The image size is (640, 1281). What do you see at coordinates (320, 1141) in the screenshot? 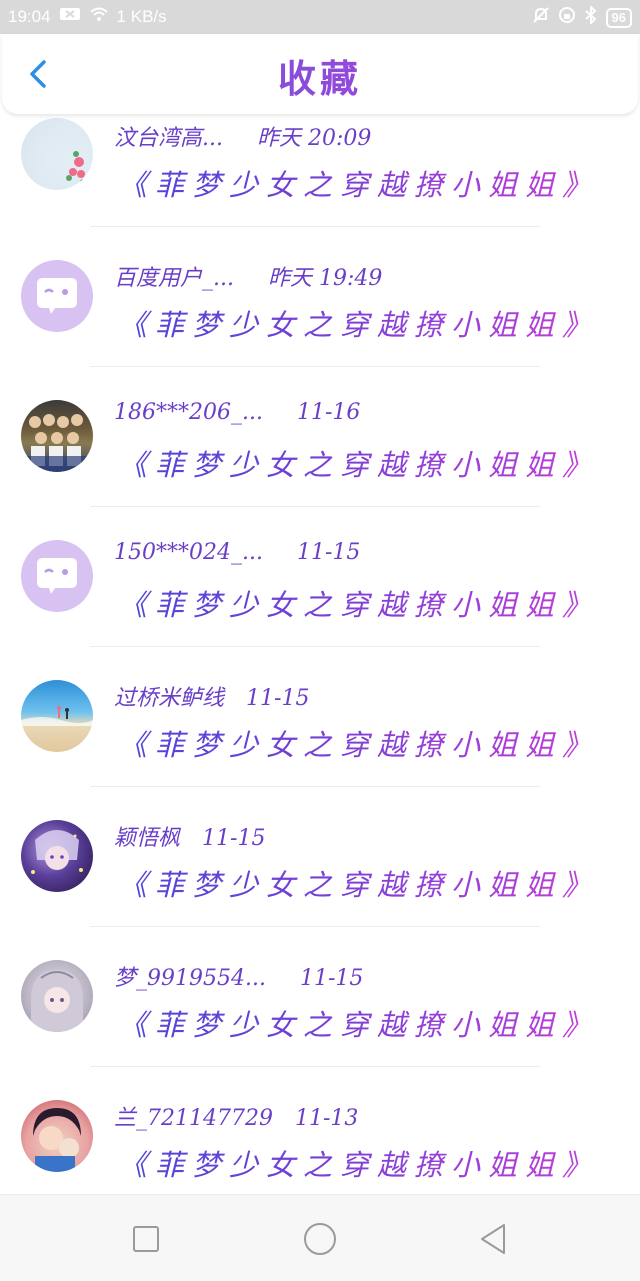
I see `list-item: 兰_721147729 11-13 《菲梦少女之穿越撩小姐姐》` at bounding box center [320, 1141].